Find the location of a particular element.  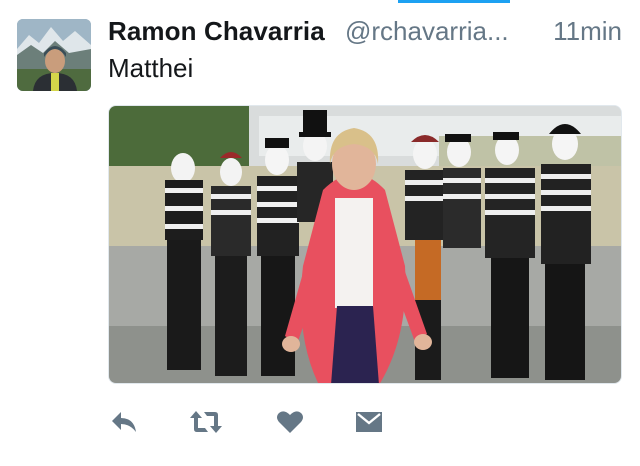

reply-button is located at coordinates (125, 422).